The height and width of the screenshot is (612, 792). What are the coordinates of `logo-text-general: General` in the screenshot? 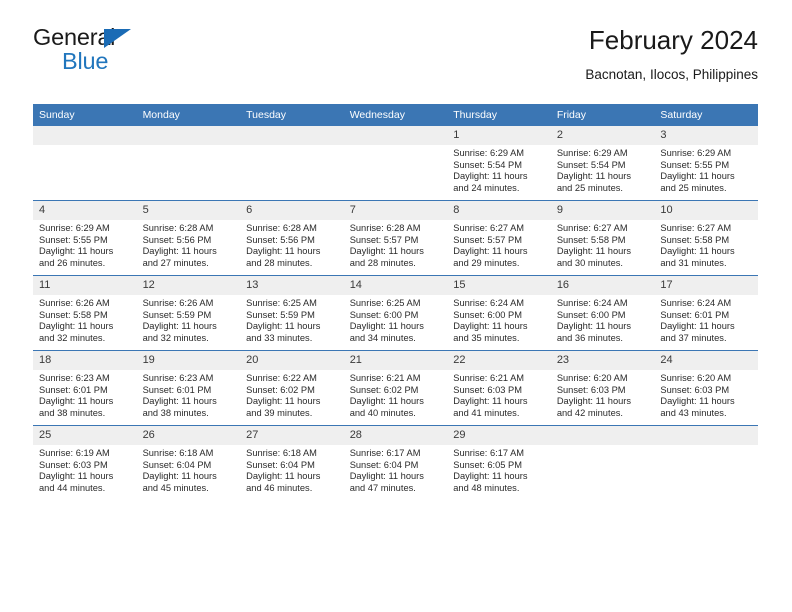 It's located at (74, 37).